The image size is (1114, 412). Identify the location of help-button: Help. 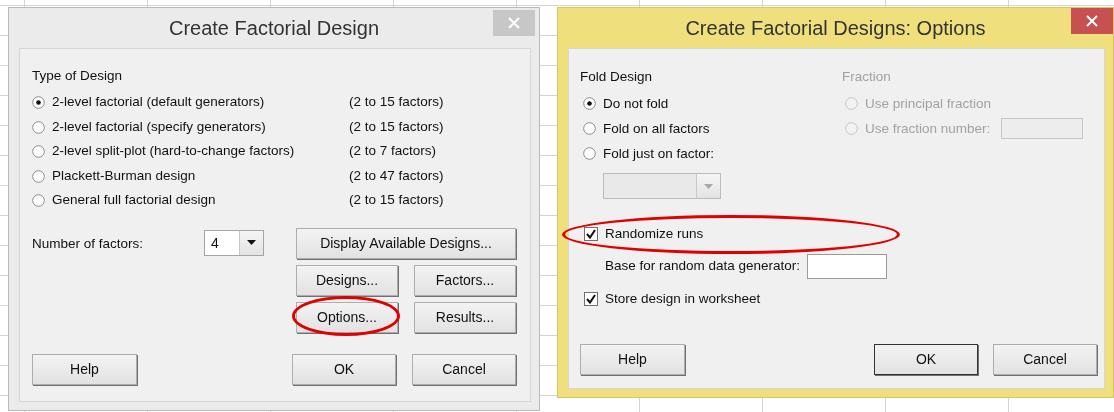
(632, 360).